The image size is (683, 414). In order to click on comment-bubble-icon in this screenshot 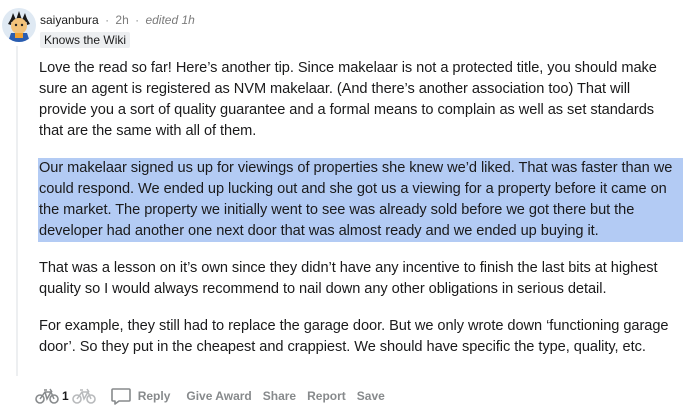, I will do `click(120, 396)`.